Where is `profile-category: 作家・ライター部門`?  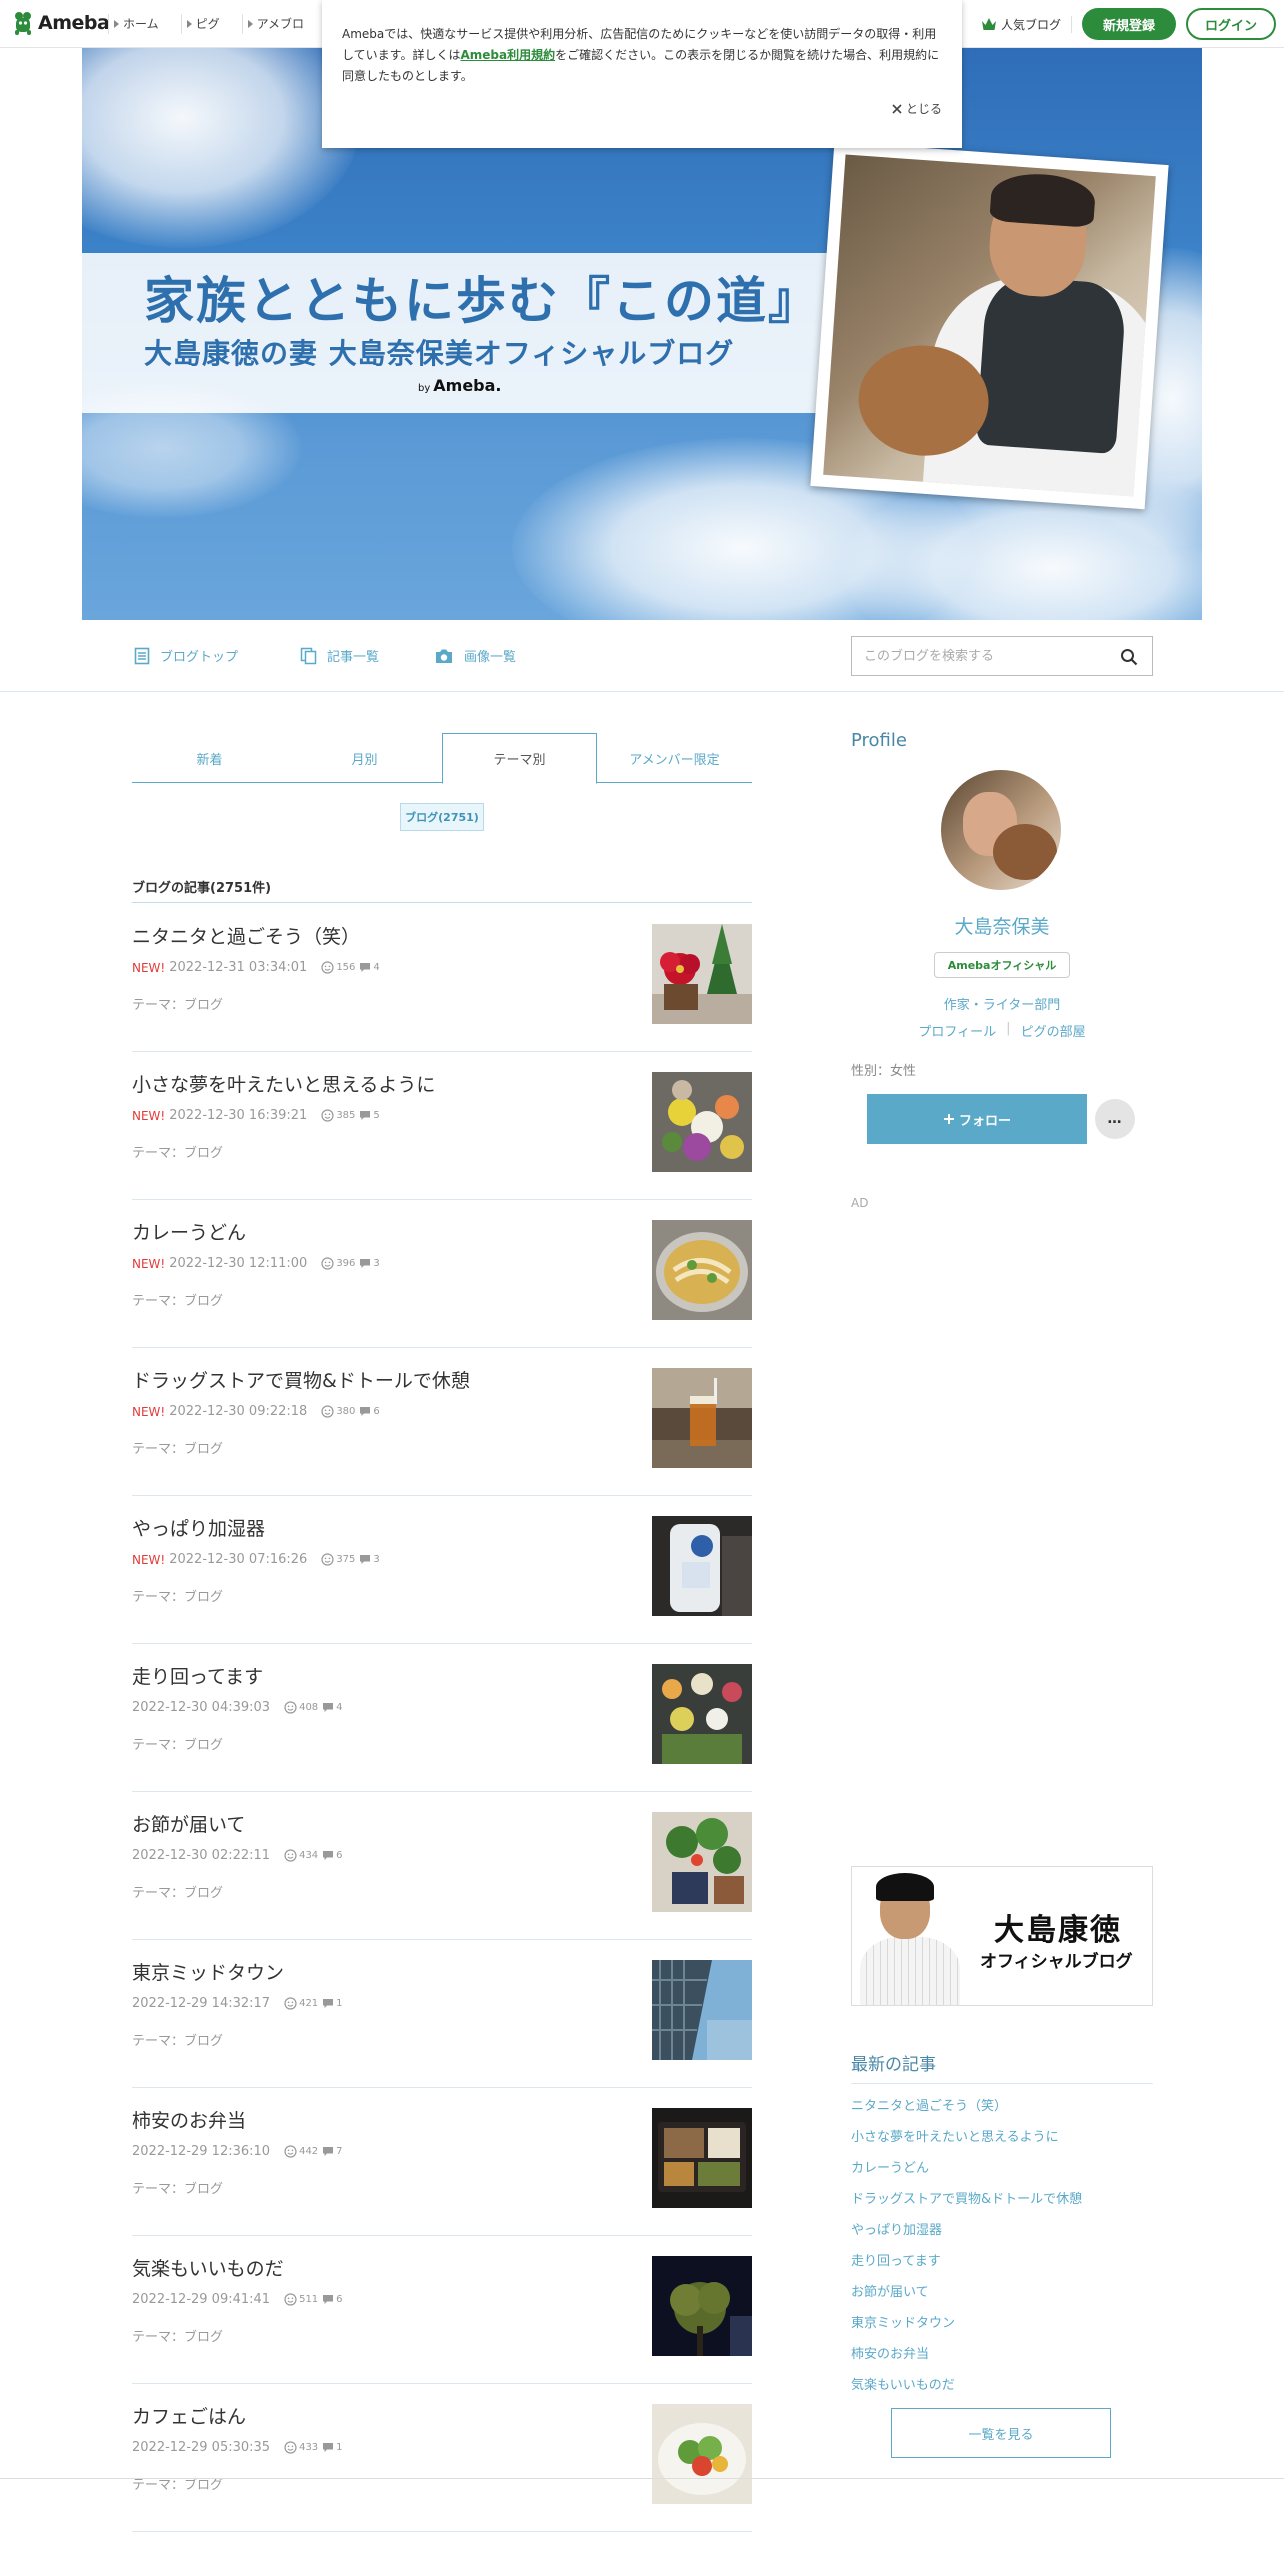
profile-category: 作家・ライター部門 is located at coordinates (1002, 1003).